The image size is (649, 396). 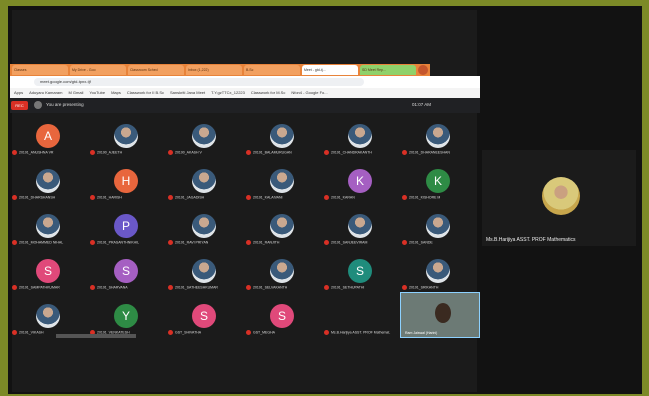 What do you see at coordinates (145, 93) in the screenshot?
I see `bookmark-item: Classwork for II B.Sc` at bounding box center [145, 93].